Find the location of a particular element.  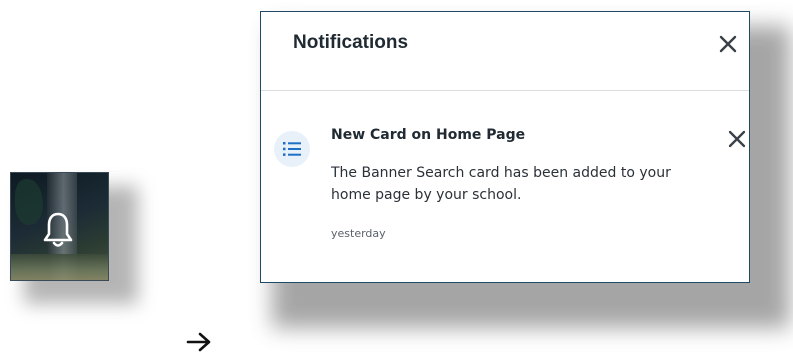

notification-bell-button is located at coordinates (59, 226).